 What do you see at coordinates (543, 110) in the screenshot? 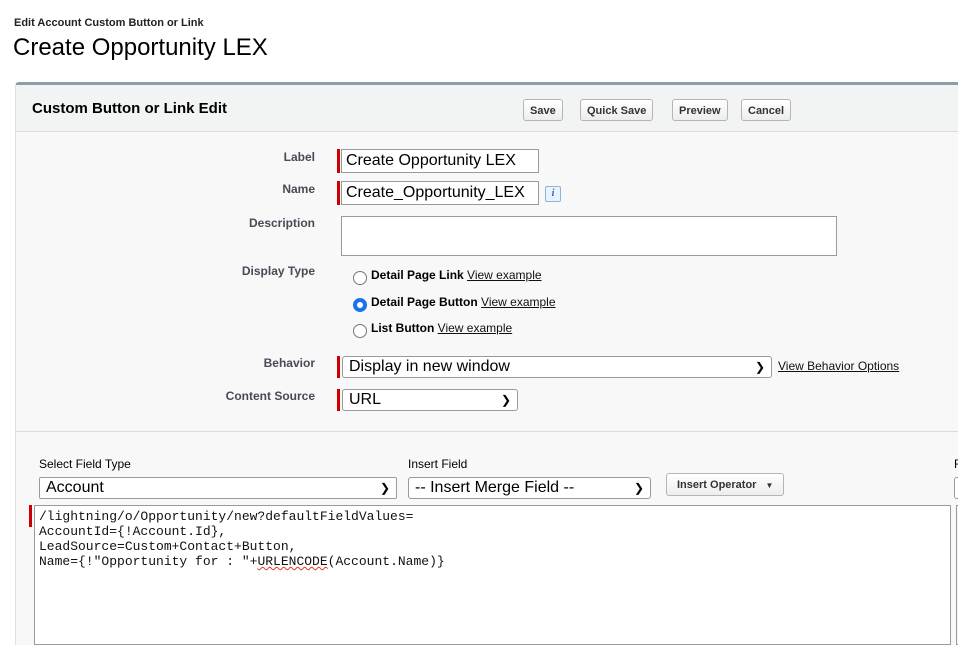
I see `save-button: Save` at bounding box center [543, 110].